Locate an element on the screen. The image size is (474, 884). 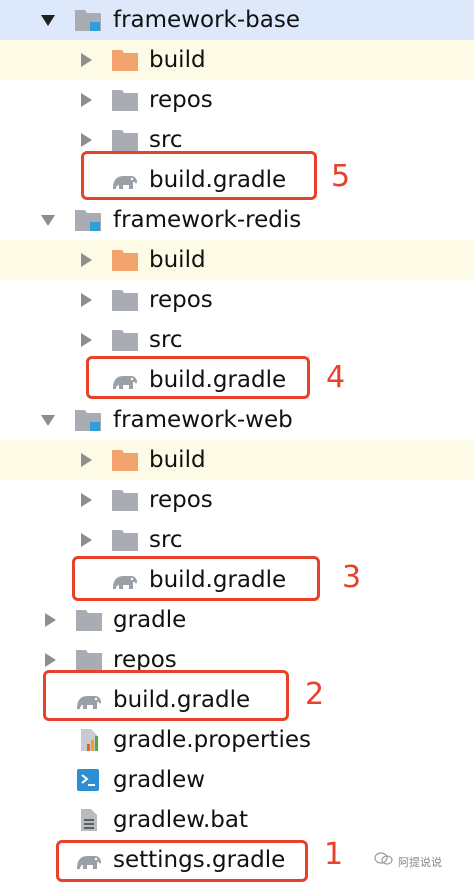
tree-row-framework-redis: framework-redis is located at coordinates (237, 220).